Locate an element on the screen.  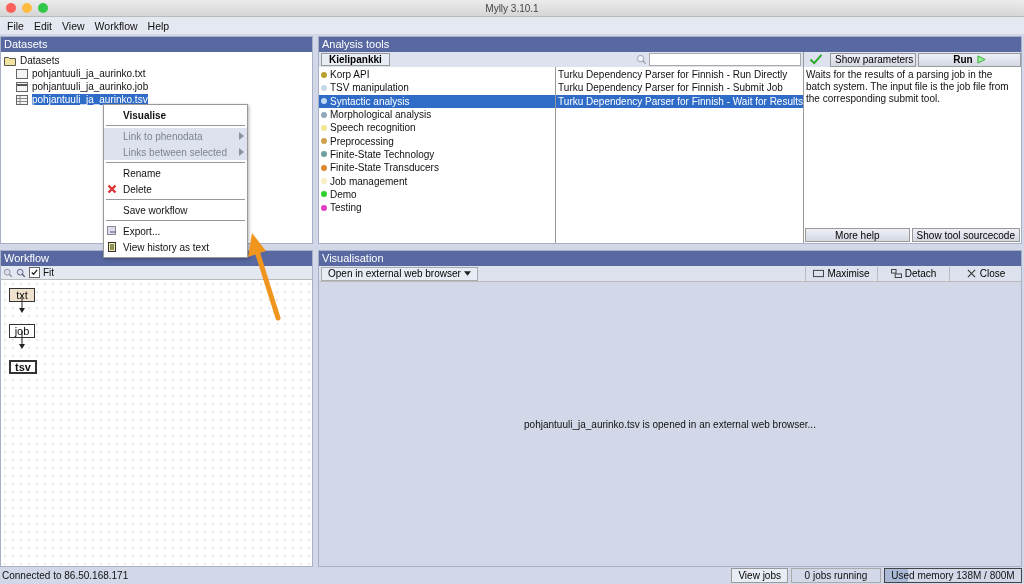
workflow-node: job is located at coordinates (22, 331).